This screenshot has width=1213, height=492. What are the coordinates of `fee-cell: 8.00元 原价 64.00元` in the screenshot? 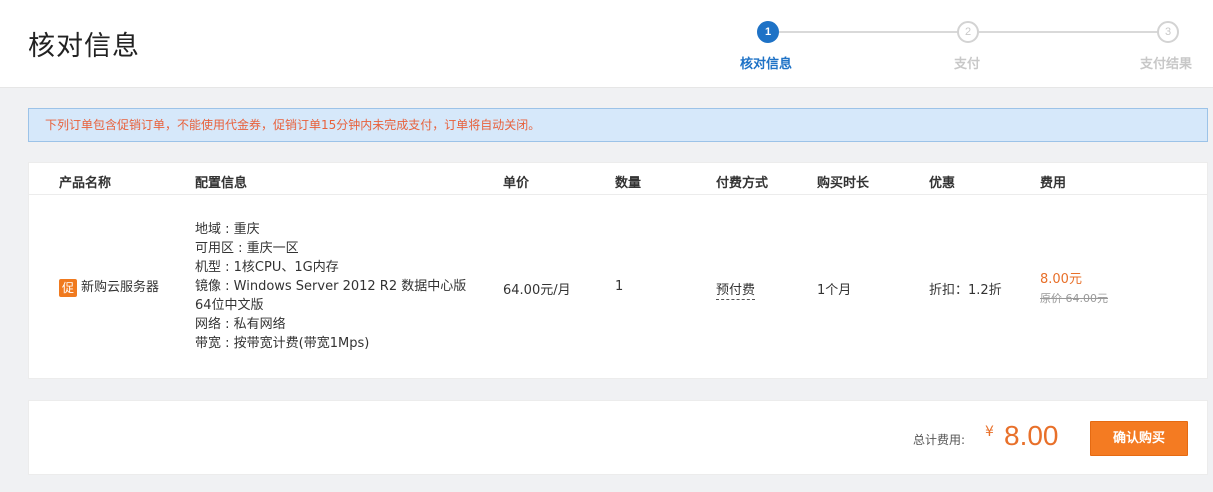 It's located at (1074, 287).